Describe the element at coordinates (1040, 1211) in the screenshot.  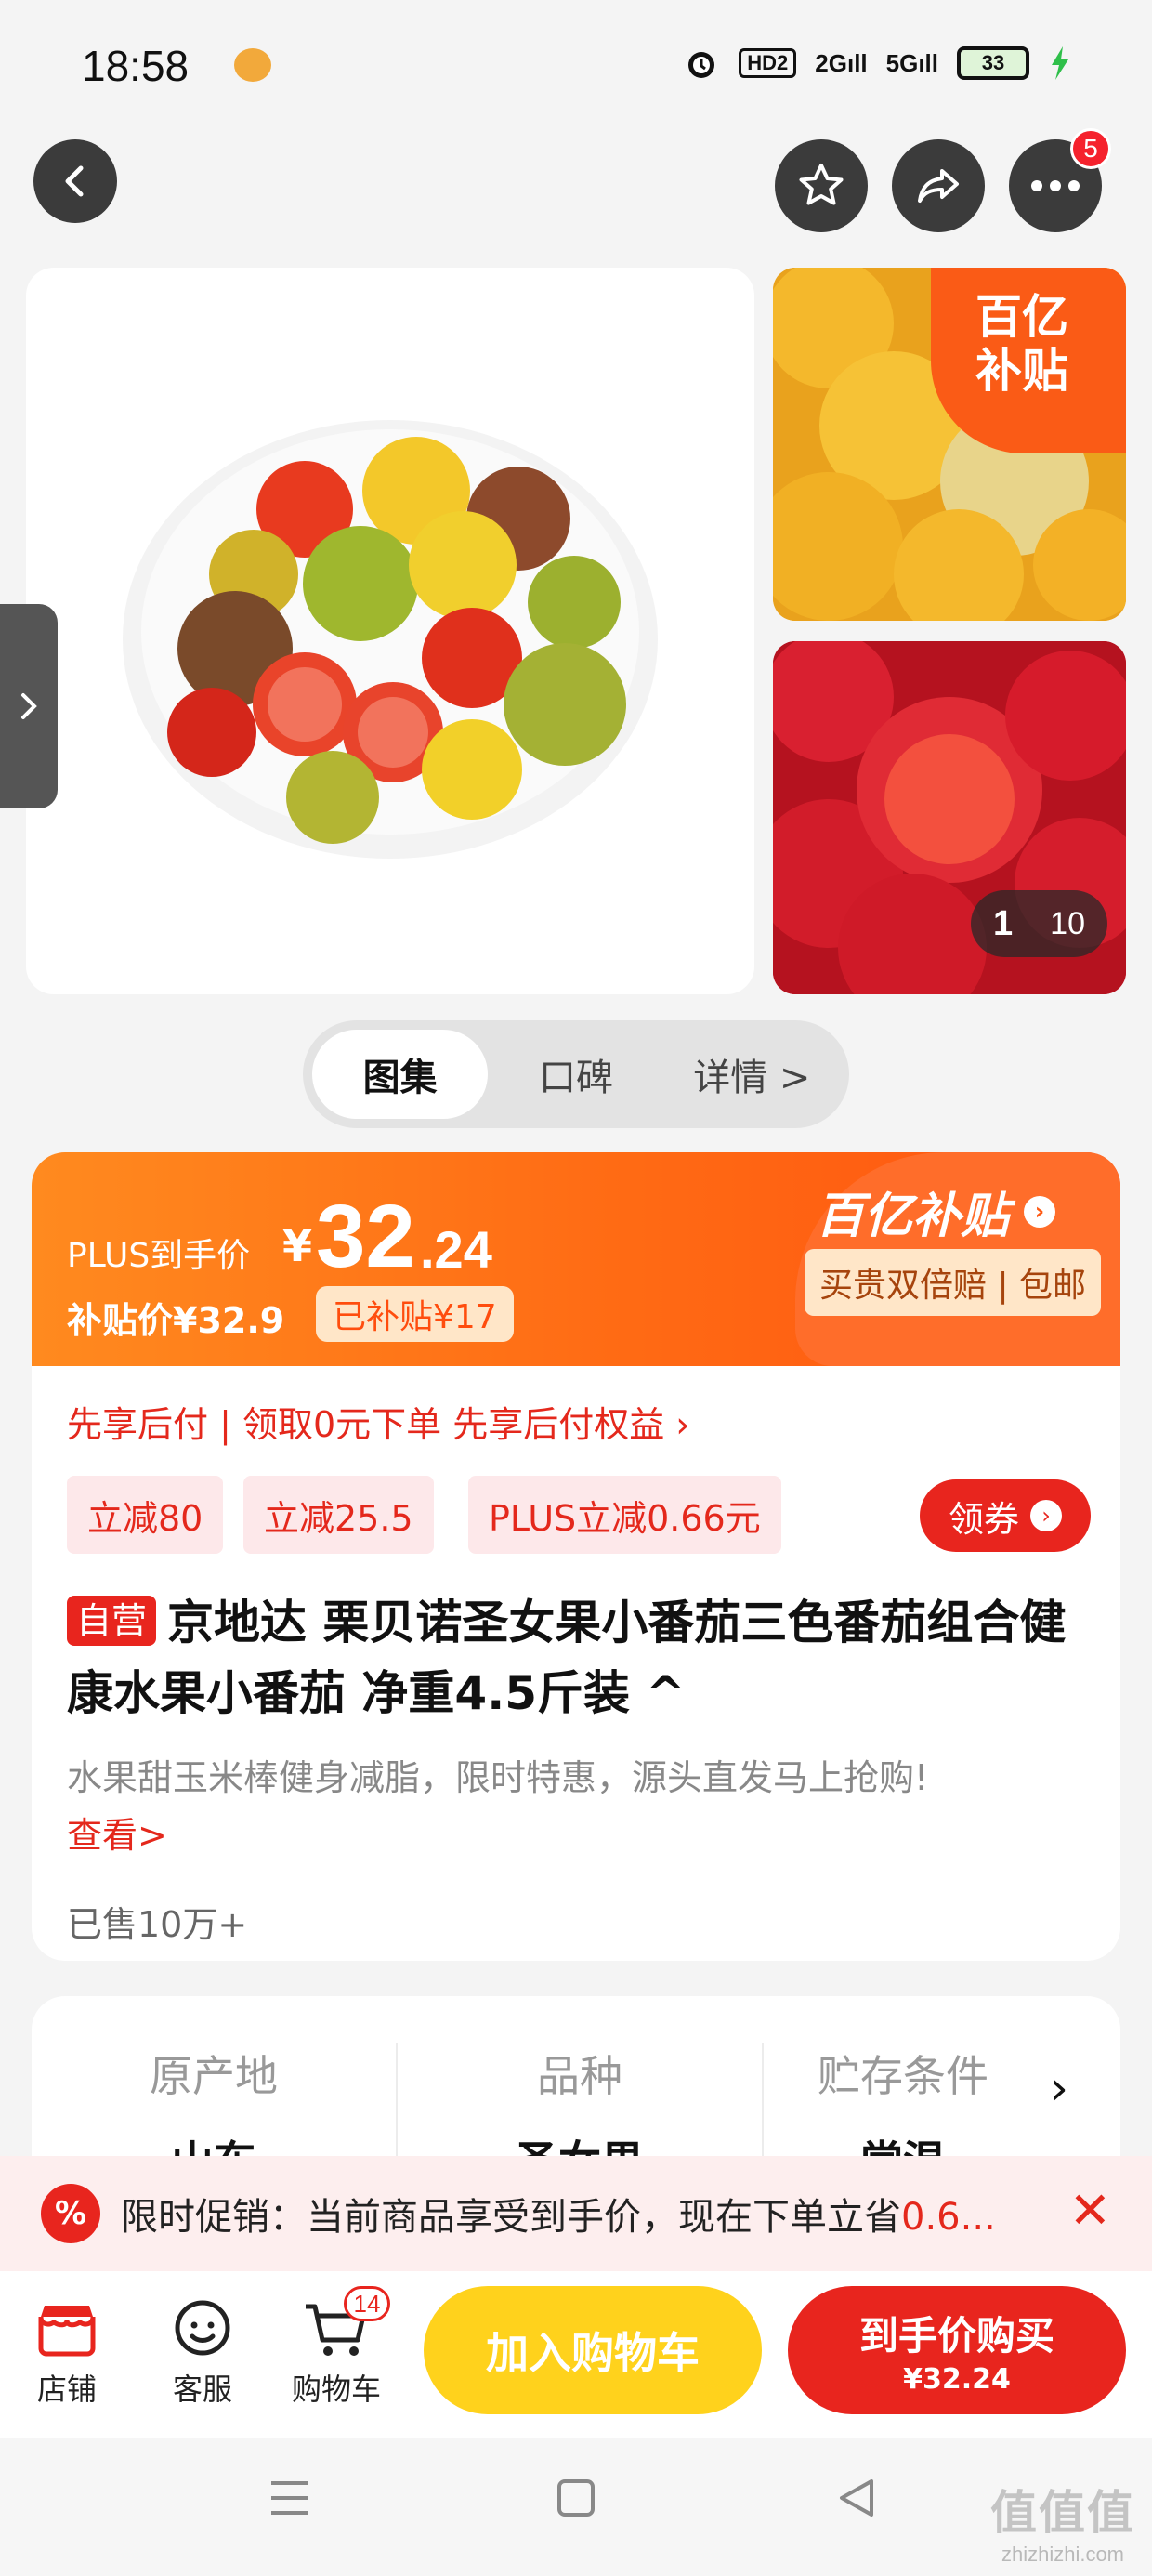
I see `arrow-right-icon: ›` at that location.